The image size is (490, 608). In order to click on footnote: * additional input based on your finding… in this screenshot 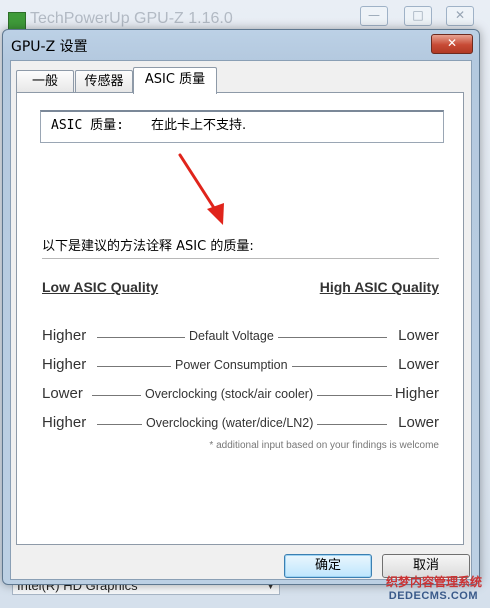, I will do `click(324, 445)`.